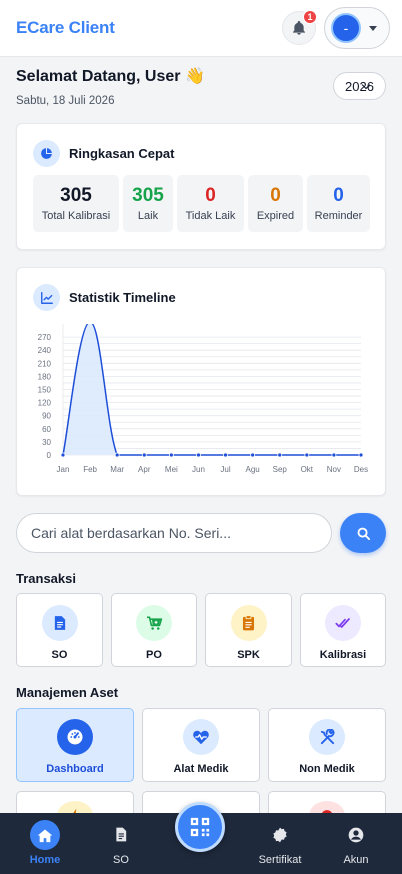  I want to click on menu-spk-label: SPK, so click(248, 655).